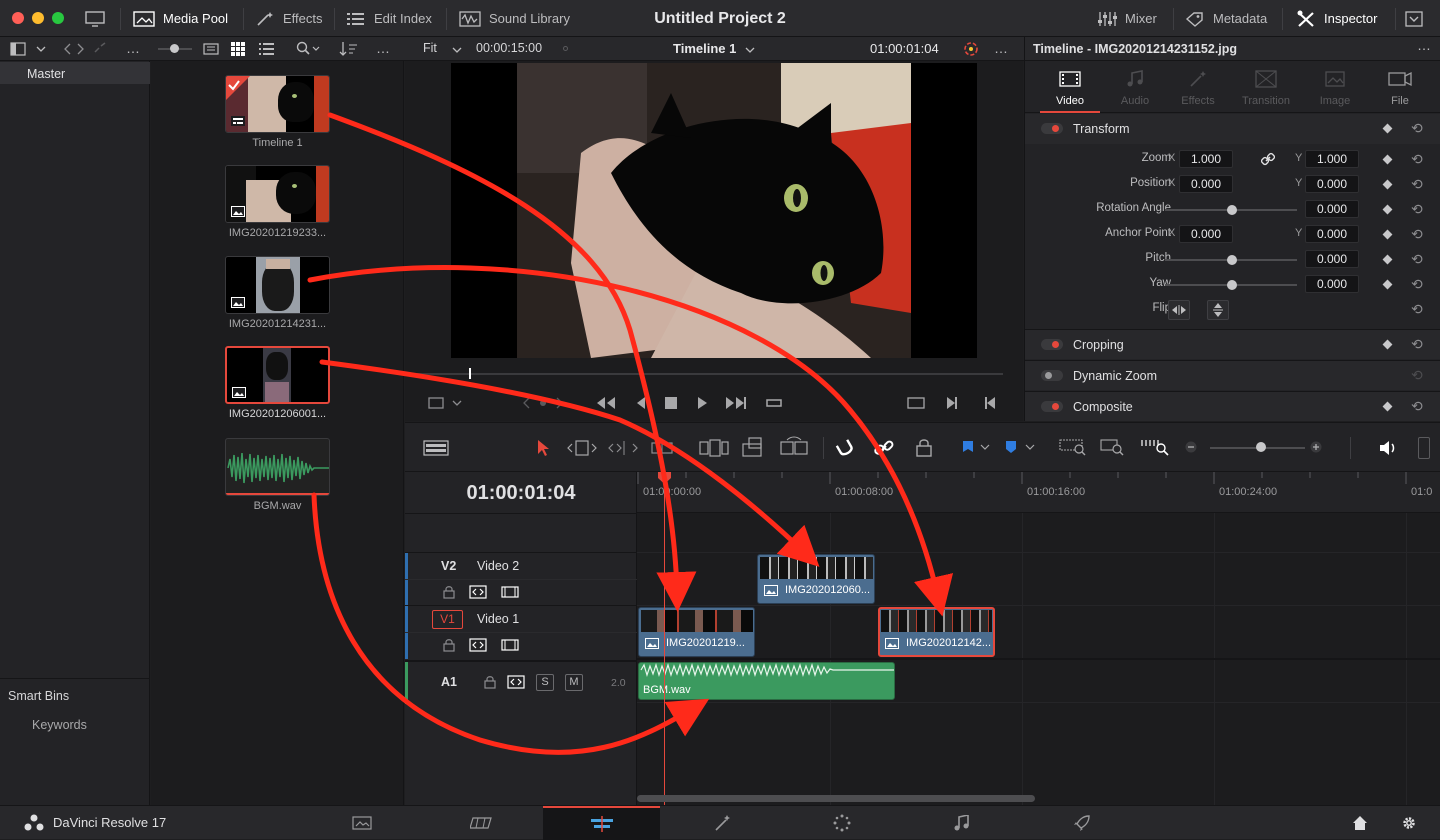 The image size is (1440, 840). What do you see at coordinates (1316, 447) in the screenshot?
I see `zoom-in-icon` at bounding box center [1316, 447].